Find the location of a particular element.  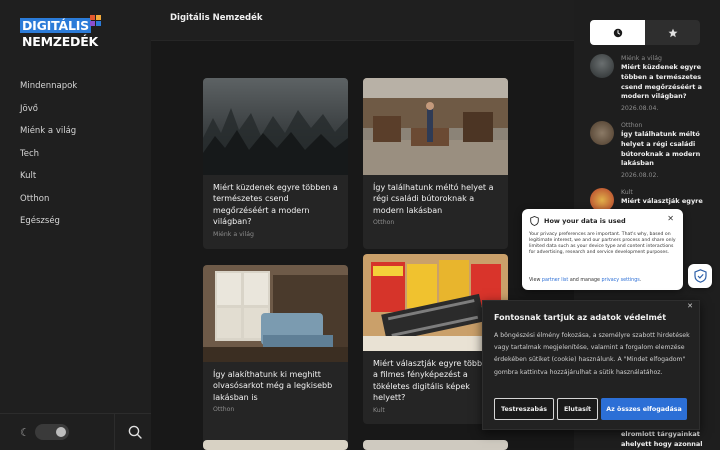

rail-article-date: 2026.08.02. is located at coordinates (640, 176).